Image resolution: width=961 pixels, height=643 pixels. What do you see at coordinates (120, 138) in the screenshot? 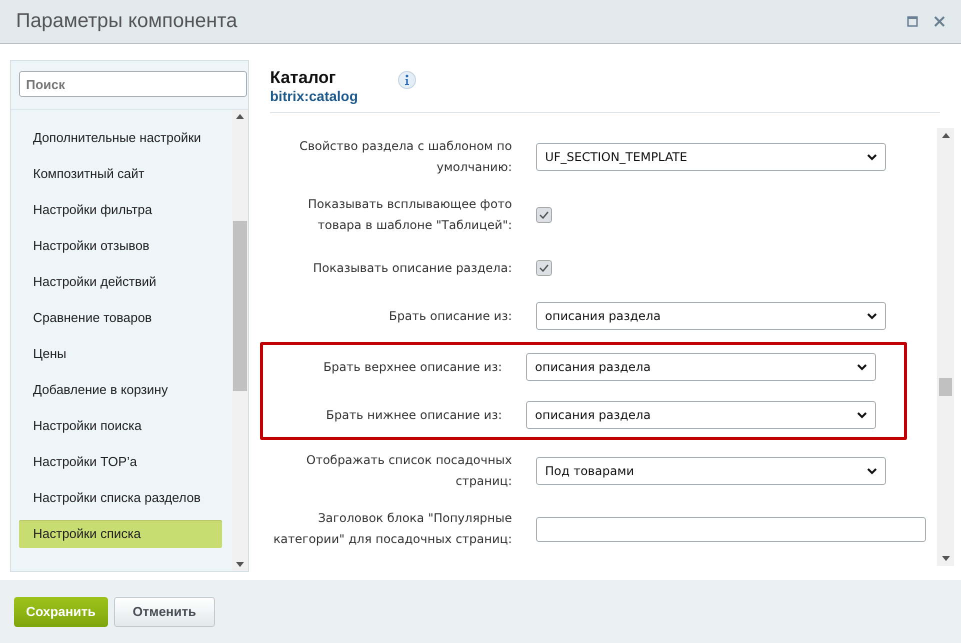
I see `sidebar-item: Дополнительные настройки` at bounding box center [120, 138].